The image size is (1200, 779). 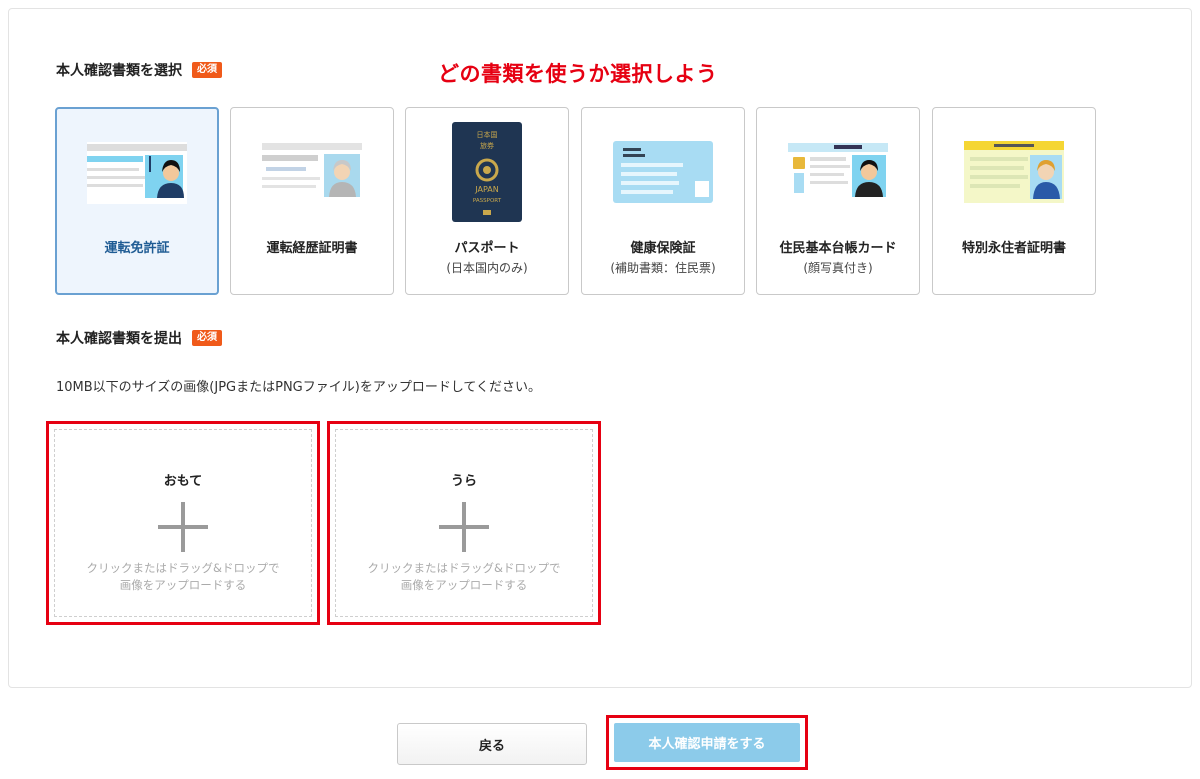 What do you see at coordinates (137, 248) in the screenshot?
I see `doc-option-name: 運転免許証` at bounding box center [137, 248].